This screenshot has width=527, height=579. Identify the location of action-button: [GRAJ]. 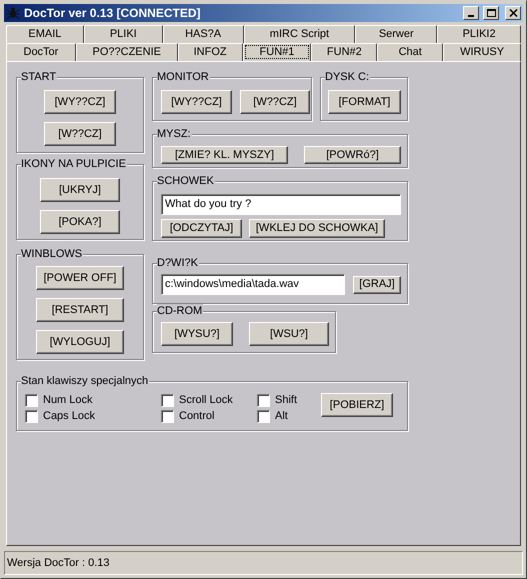
(377, 285).